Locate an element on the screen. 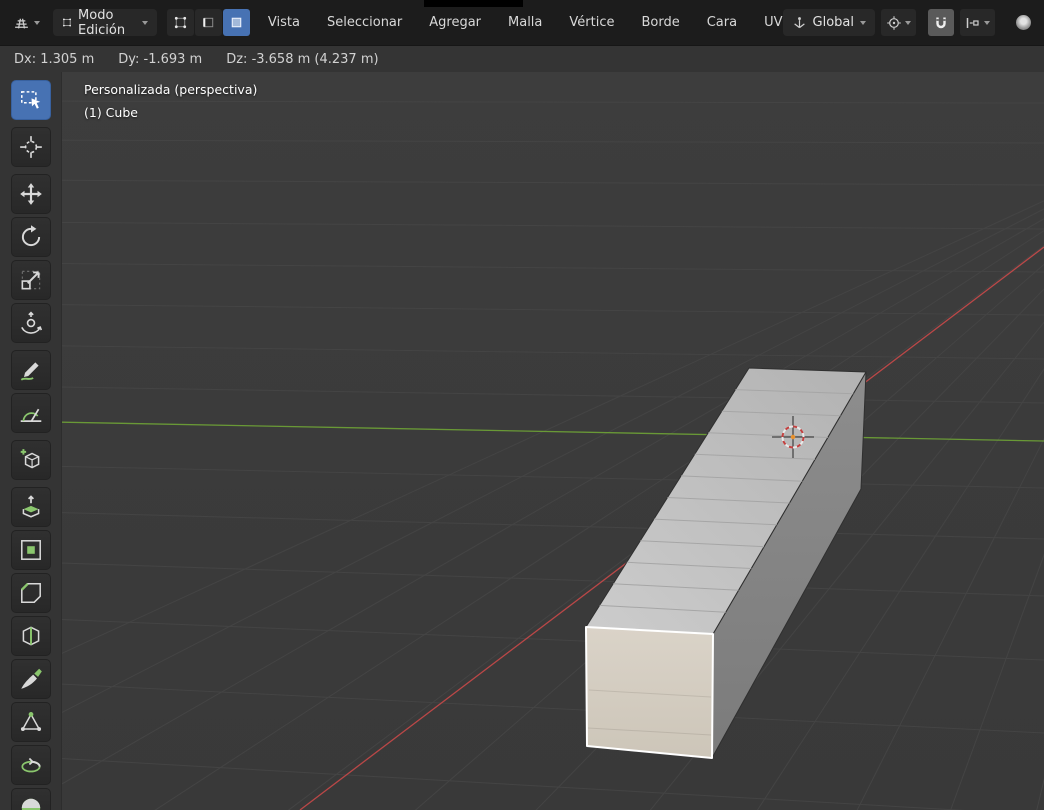 The height and width of the screenshot is (810, 1044). tool-move is located at coordinates (31, 194).